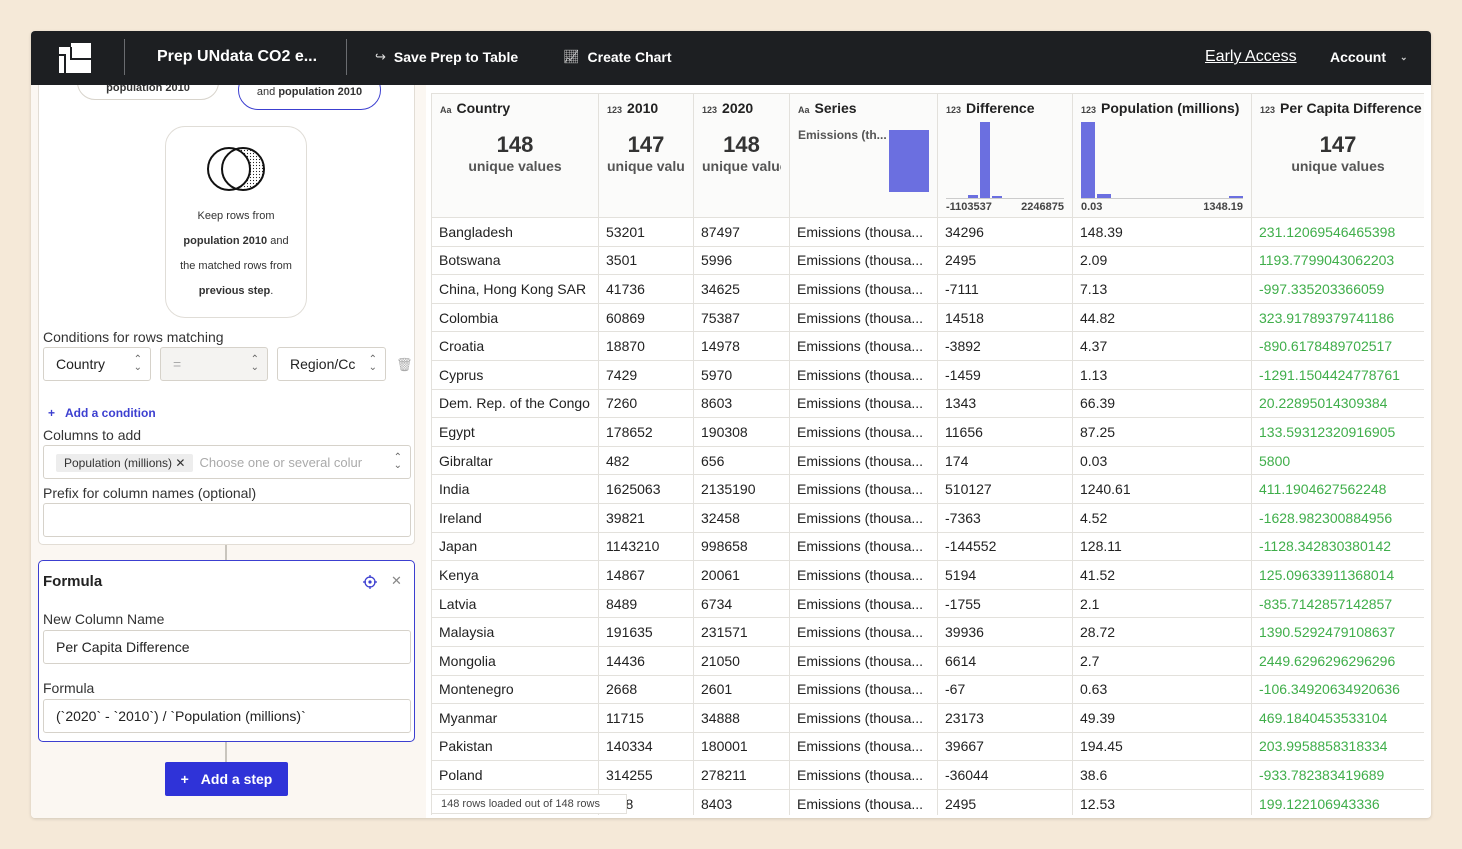  I want to click on table-cell: 5996, so click(741, 260).